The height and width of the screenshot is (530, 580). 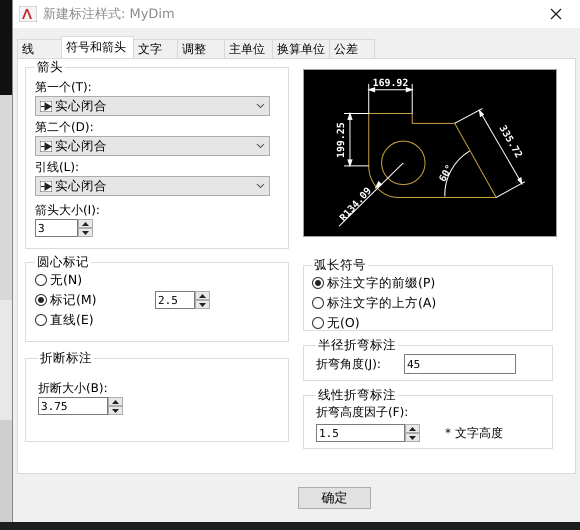 What do you see at coordinates (381, 303) in the screenshot?
I see `option-label: 标注文字的上方(A)` at bounding box center [381, 303].